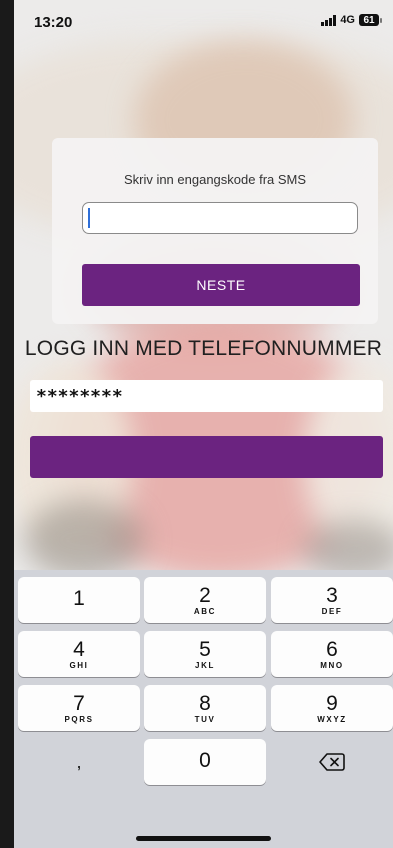 The height and width of the screenshot is (848, 393). Describe the element at coordinates (205, 665) in the screenshot. I see `key-letters: JKL` at that location.